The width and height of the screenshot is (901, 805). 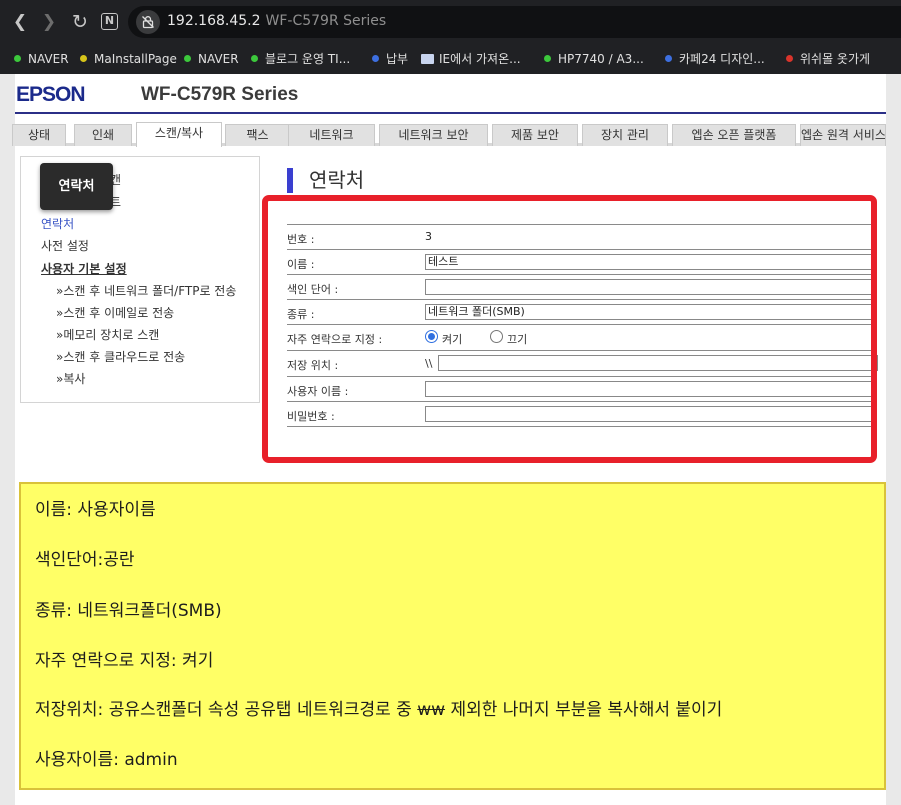 I want to click on note-line-2: 색인단어:공란, so click(x=85, y=560).